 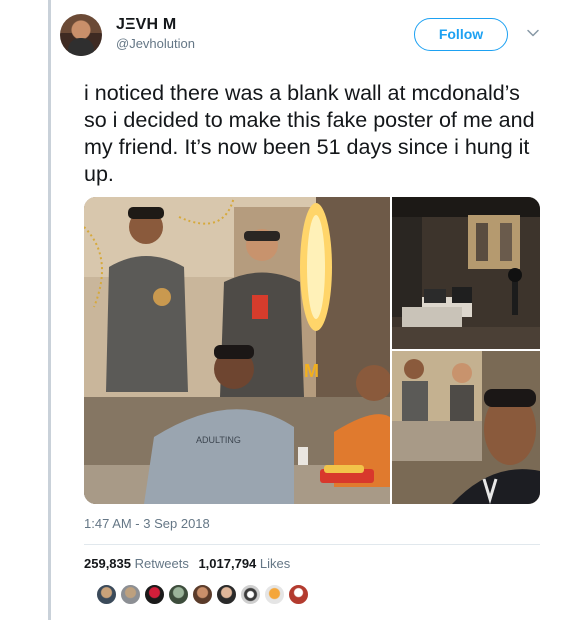 I want to click on likes-label: Likes, so click(x=275, y=563).